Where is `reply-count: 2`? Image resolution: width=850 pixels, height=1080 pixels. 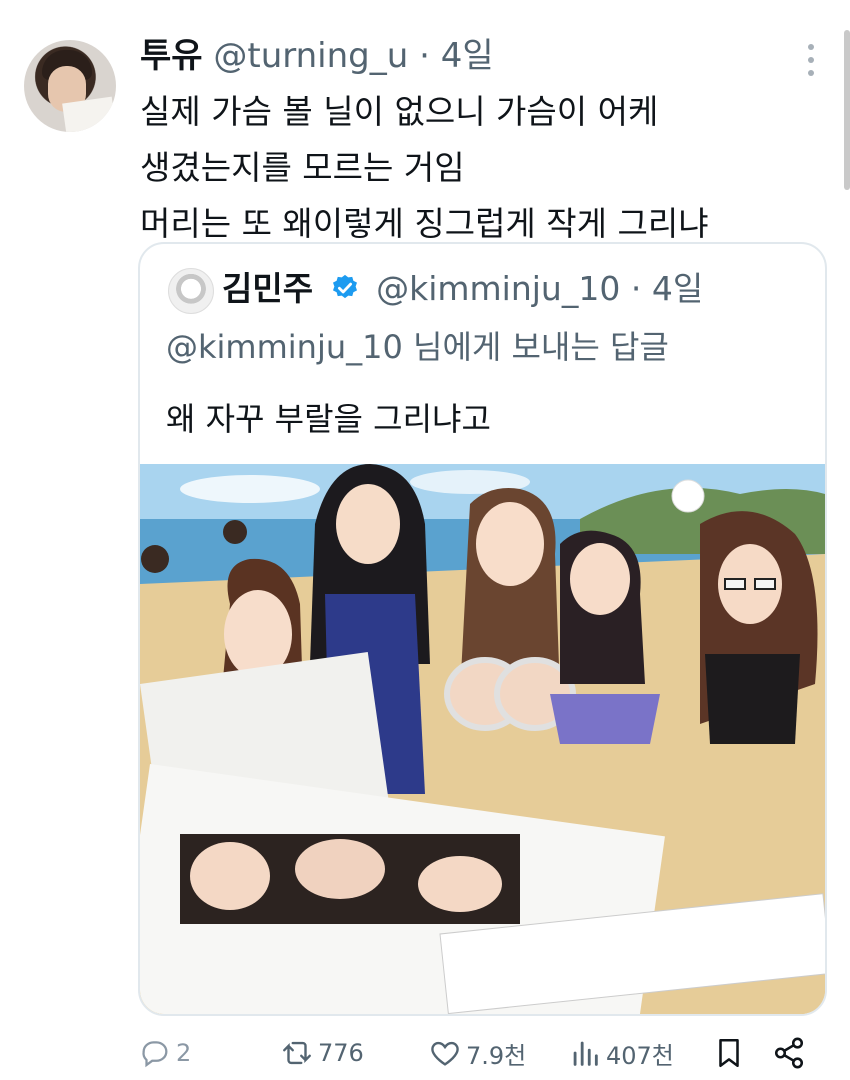
reply-count: 2 is located at coordinates (184, 1053).